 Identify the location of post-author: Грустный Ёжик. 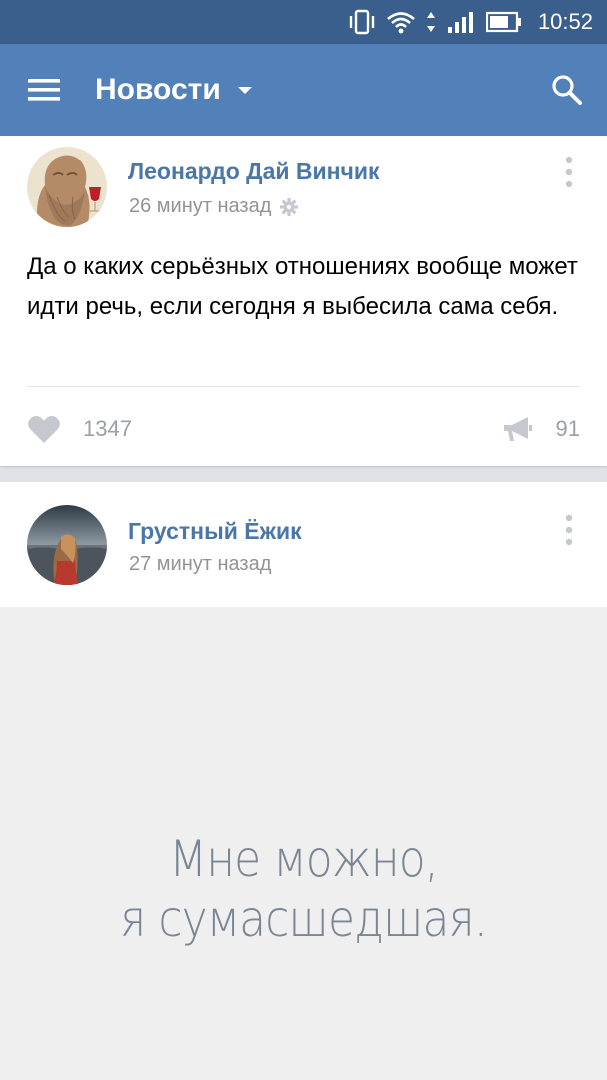
(215, 531).